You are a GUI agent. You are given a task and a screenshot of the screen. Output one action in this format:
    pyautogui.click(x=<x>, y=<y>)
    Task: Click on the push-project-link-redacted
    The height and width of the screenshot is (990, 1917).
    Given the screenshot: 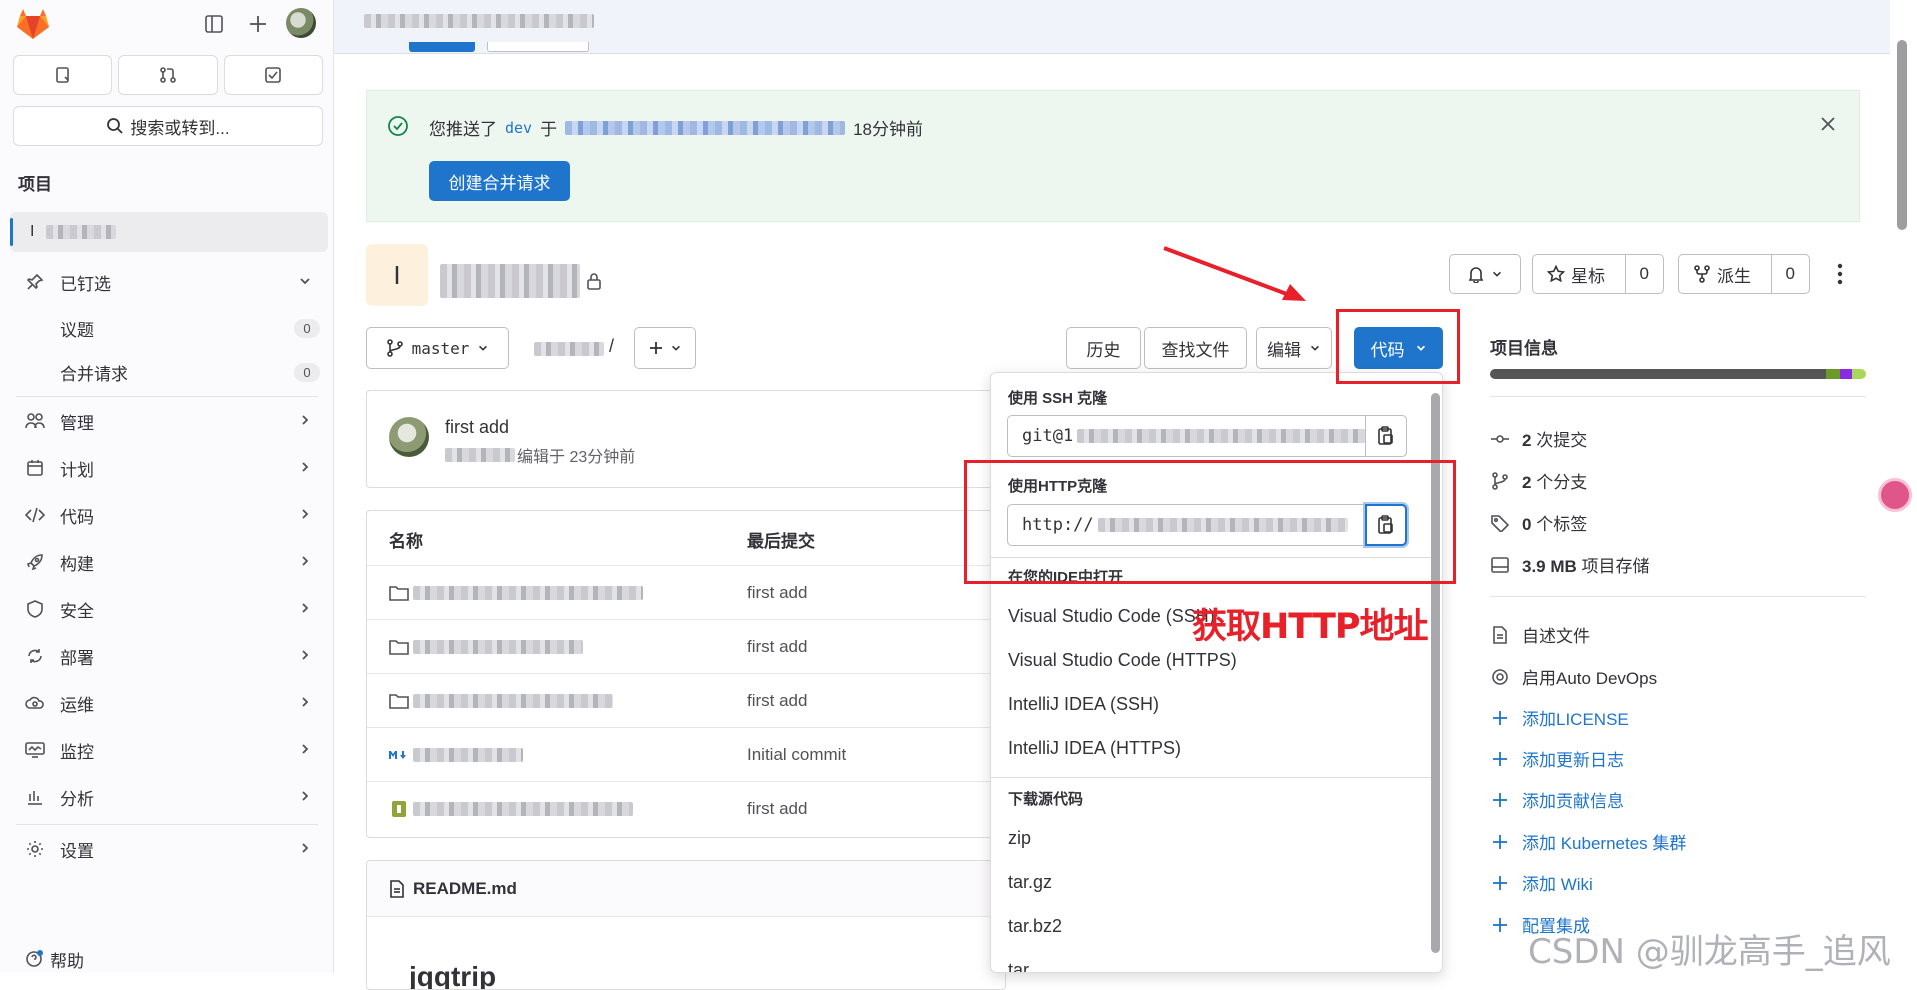 What is the action you would take?
    pyautogui.click(x=705, y=127)
    